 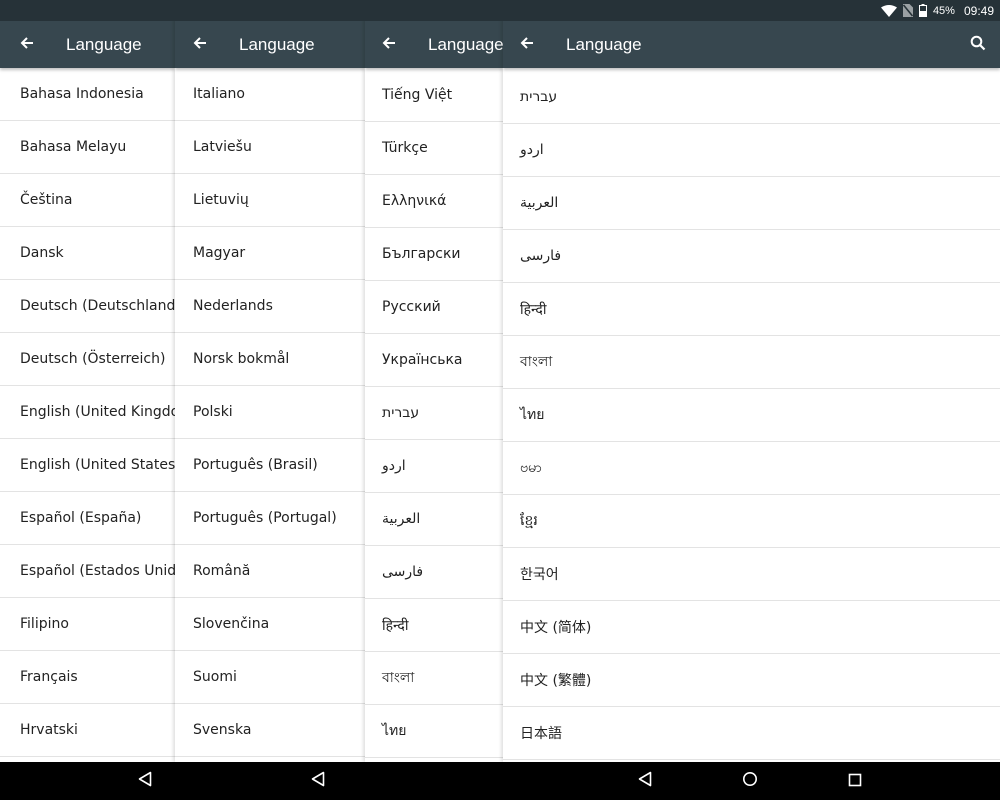 What do you see at coordinates (500, 10) in the screenshot?
I see `status-bar: 45% 09:49` at bounding box center [500, 10].